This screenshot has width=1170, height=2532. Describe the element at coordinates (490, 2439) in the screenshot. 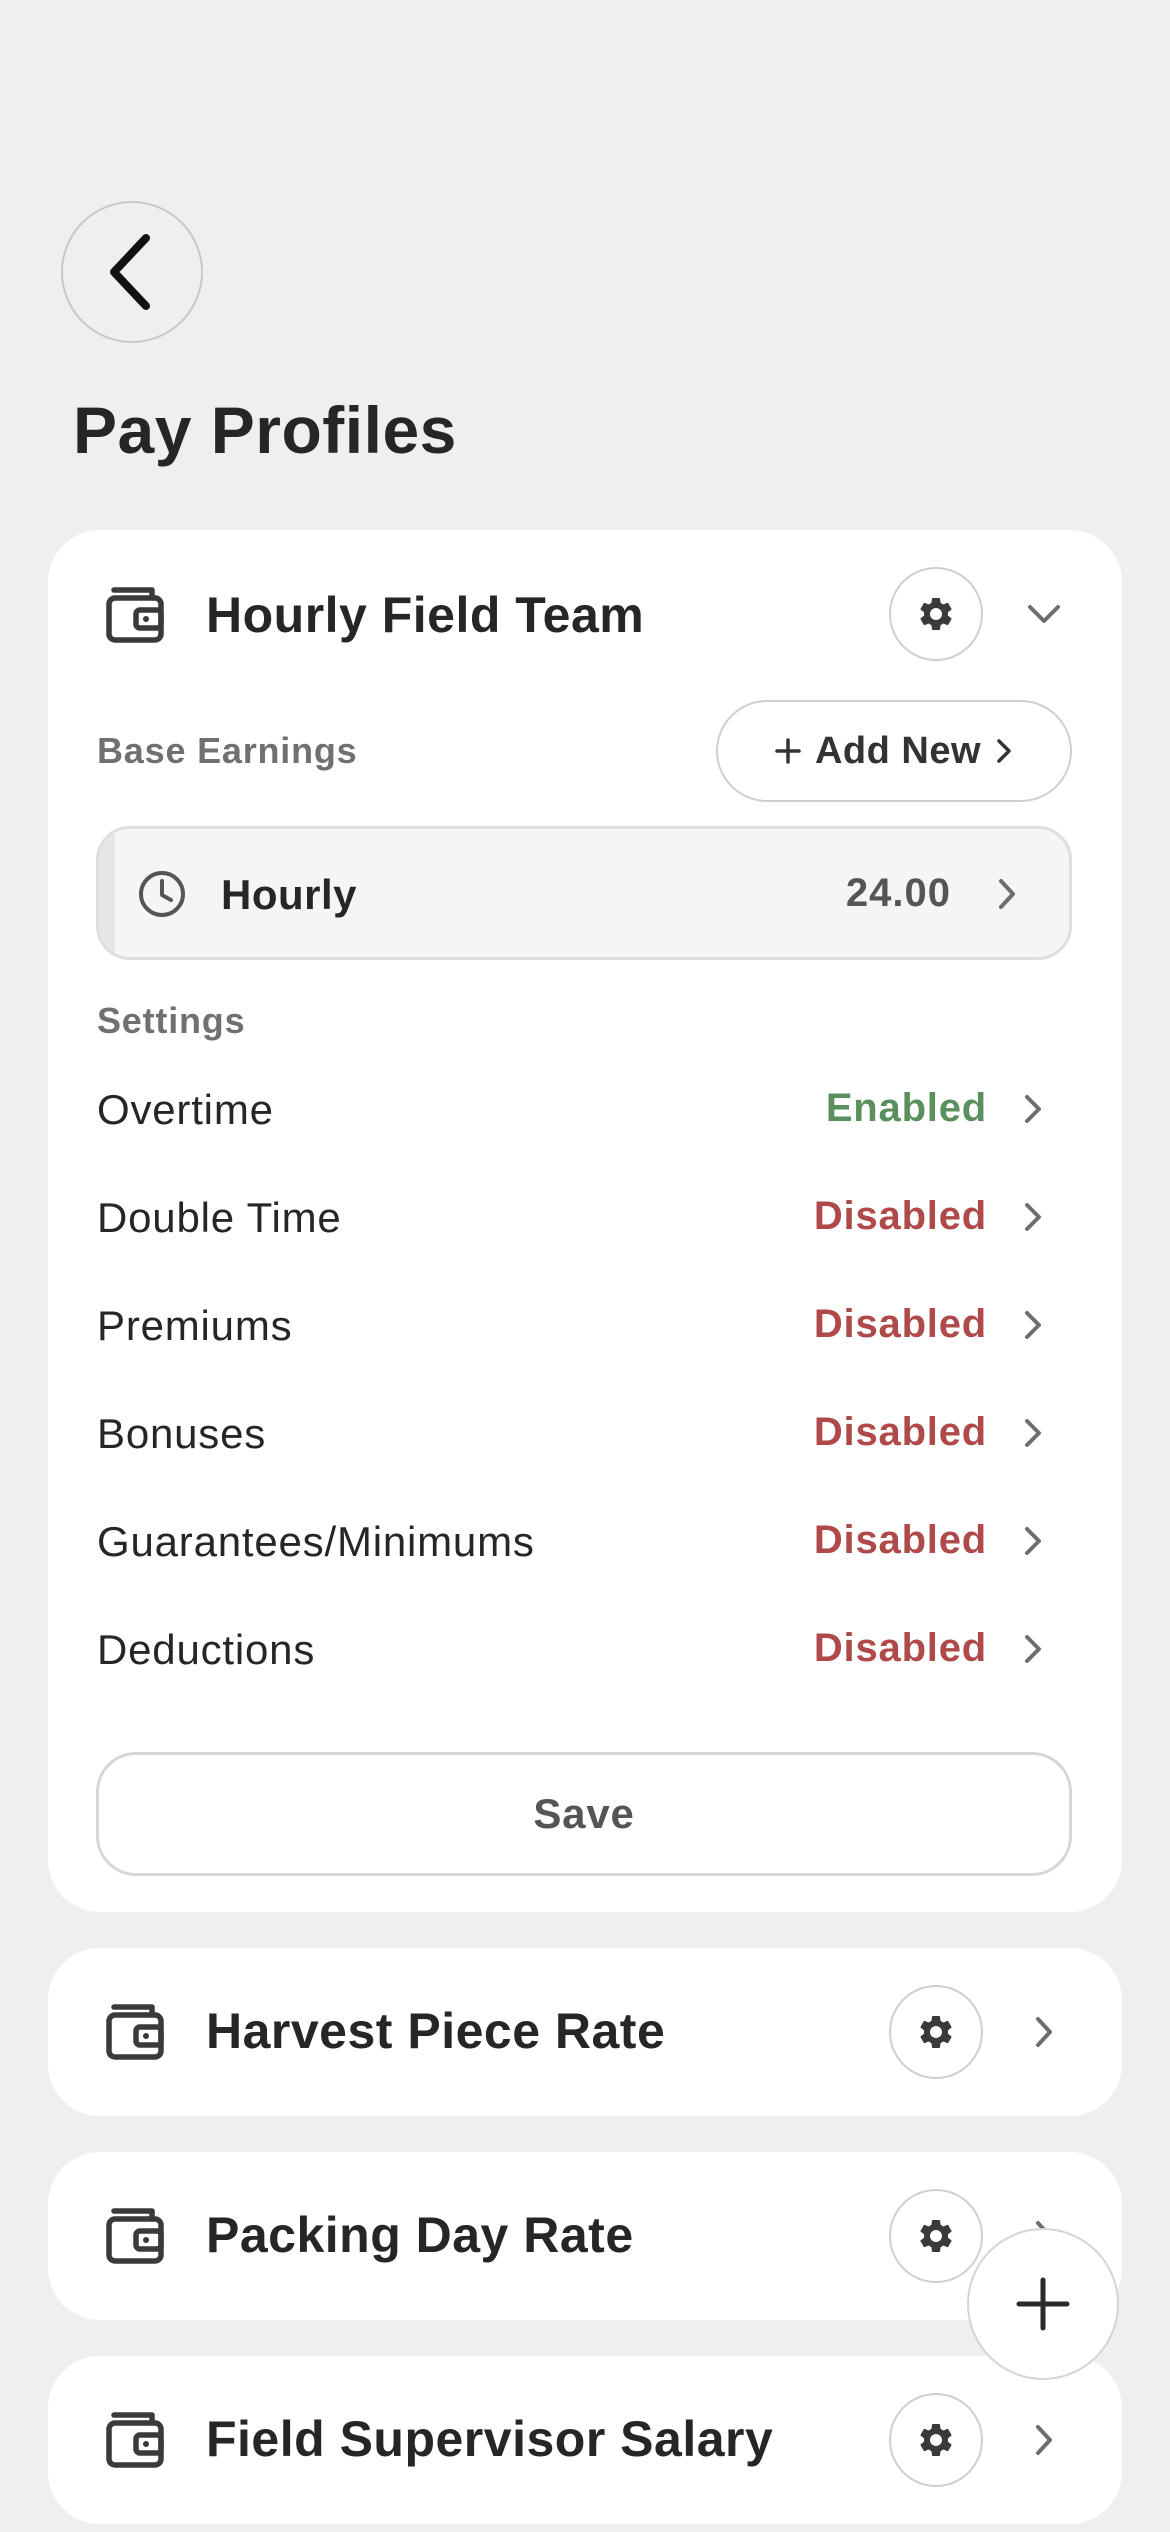

I see `profile-title: Field Supervisor Salary` at that location.